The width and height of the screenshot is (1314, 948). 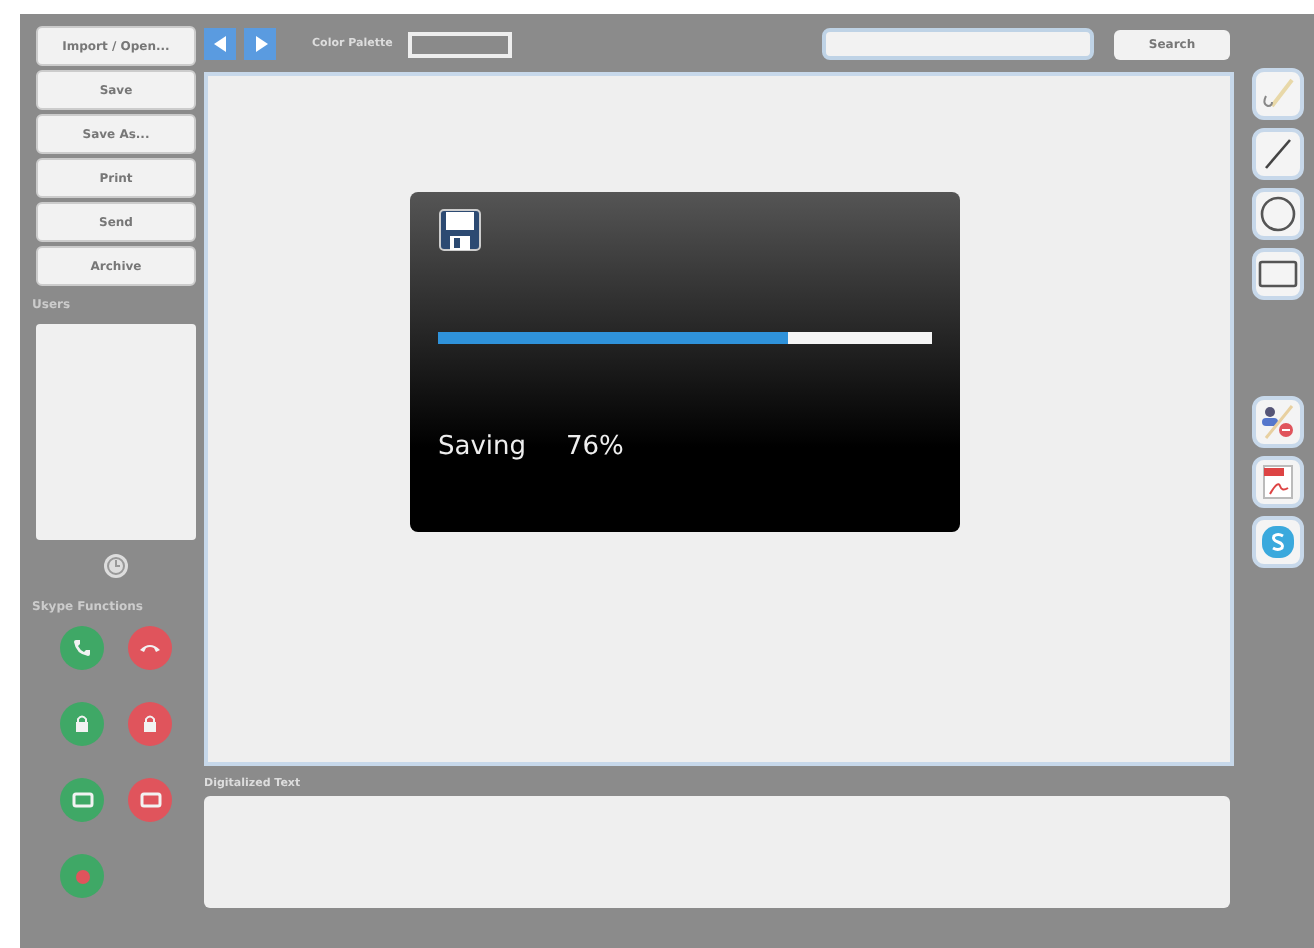 I want to click on search-field, so click(x=958, y=44).